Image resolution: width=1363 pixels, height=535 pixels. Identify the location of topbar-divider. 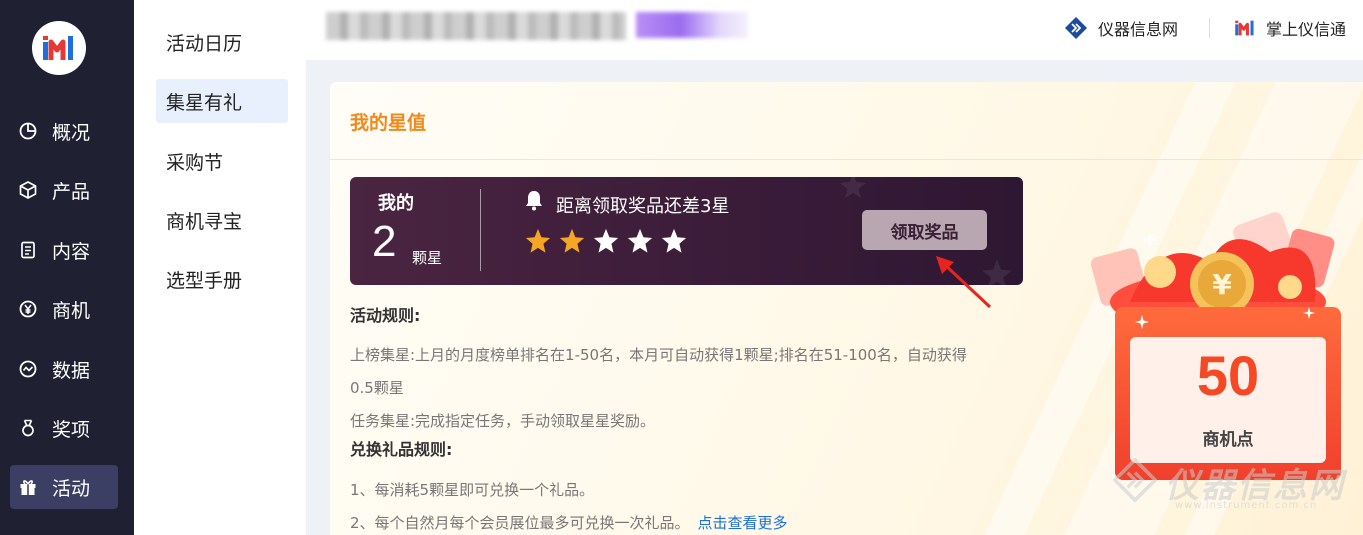
(1209, 28).